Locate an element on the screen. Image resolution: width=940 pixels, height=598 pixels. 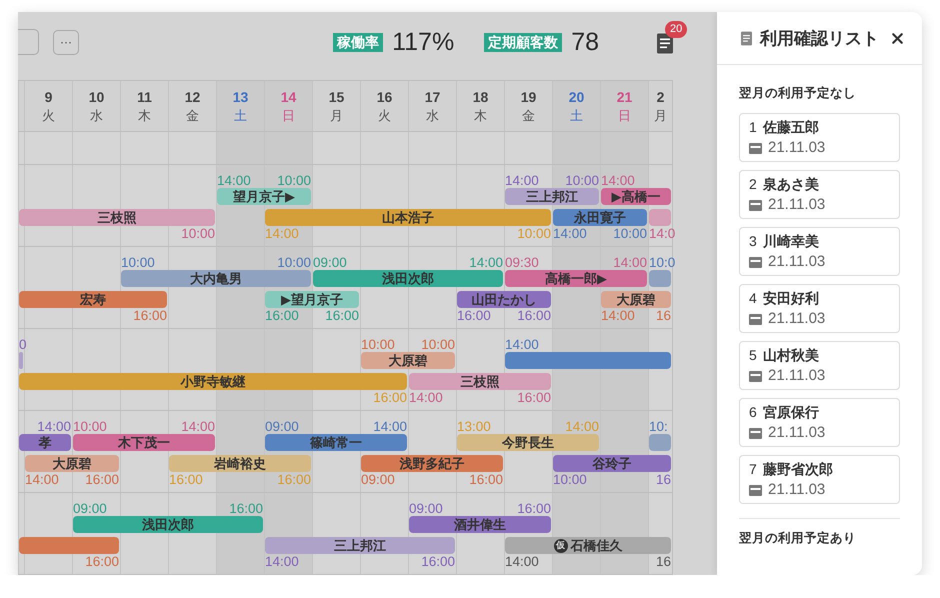
booking-bar: 大内亀男 is located at coordinates (216, 278).